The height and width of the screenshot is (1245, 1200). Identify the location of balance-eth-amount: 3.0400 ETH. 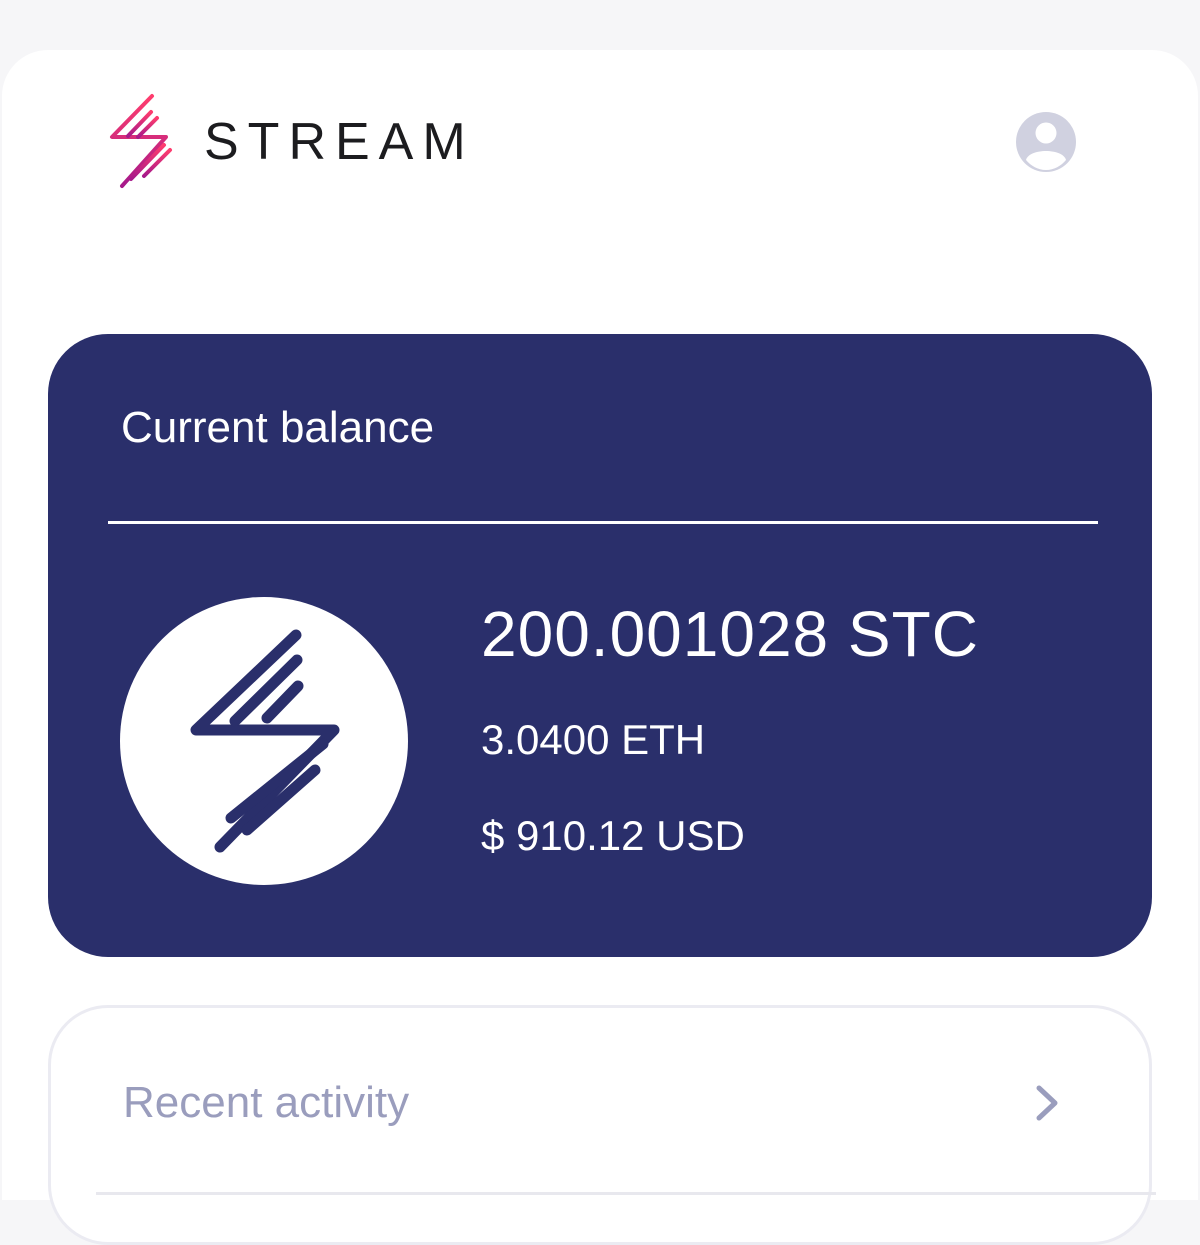
(593, 739).